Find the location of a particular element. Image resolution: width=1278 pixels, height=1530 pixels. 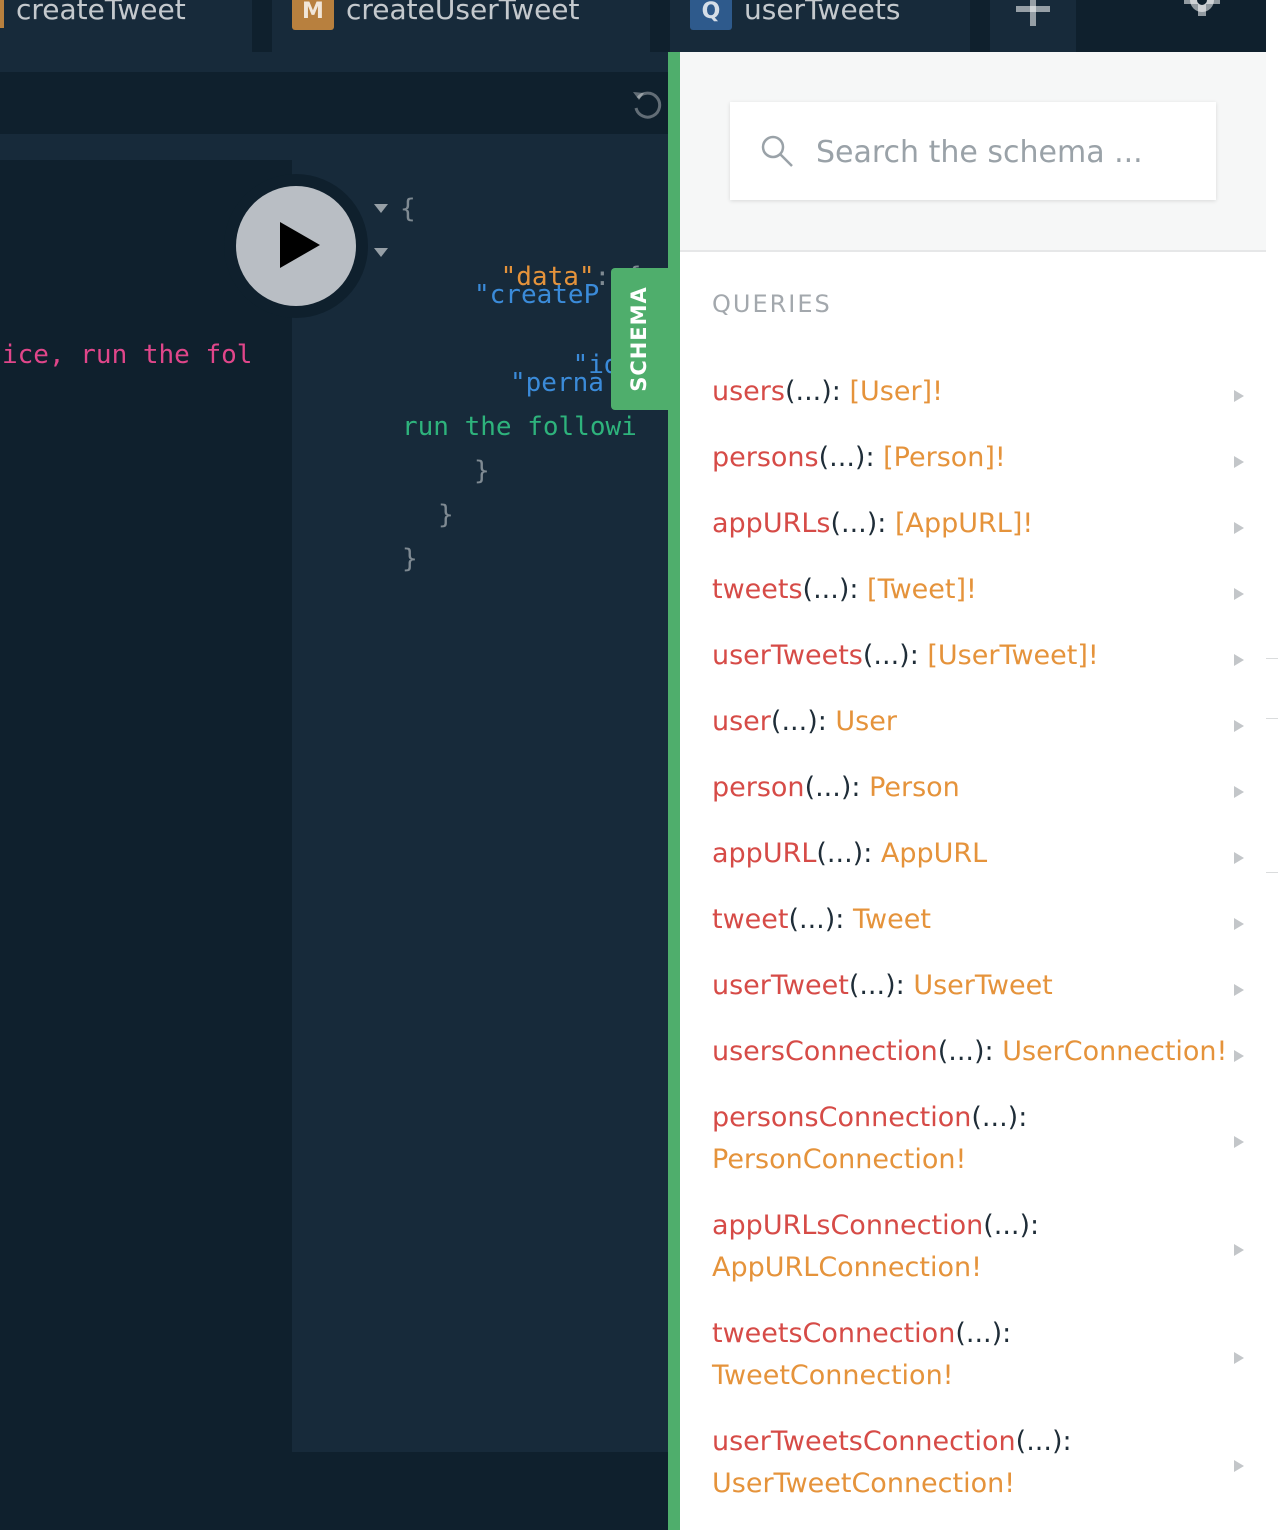

field-name: tweets is located at coordinates (757, 589).